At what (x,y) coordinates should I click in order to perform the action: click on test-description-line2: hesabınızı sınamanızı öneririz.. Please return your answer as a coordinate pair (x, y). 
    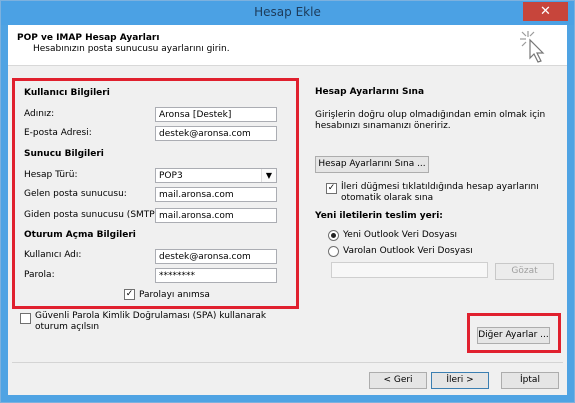
    Looking at the image, I should click on (383, 126).